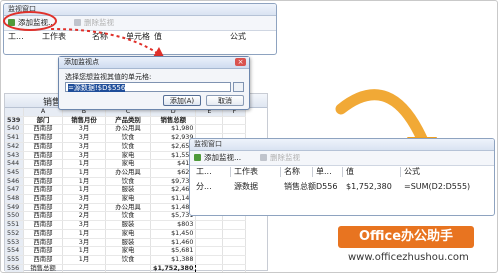 The height and width of the screenshot is (275, 500). What do you see at coordinates (246, 172) in the screenshot?
I see `col-sheet: 工作表` at bounding box center [246, 172].